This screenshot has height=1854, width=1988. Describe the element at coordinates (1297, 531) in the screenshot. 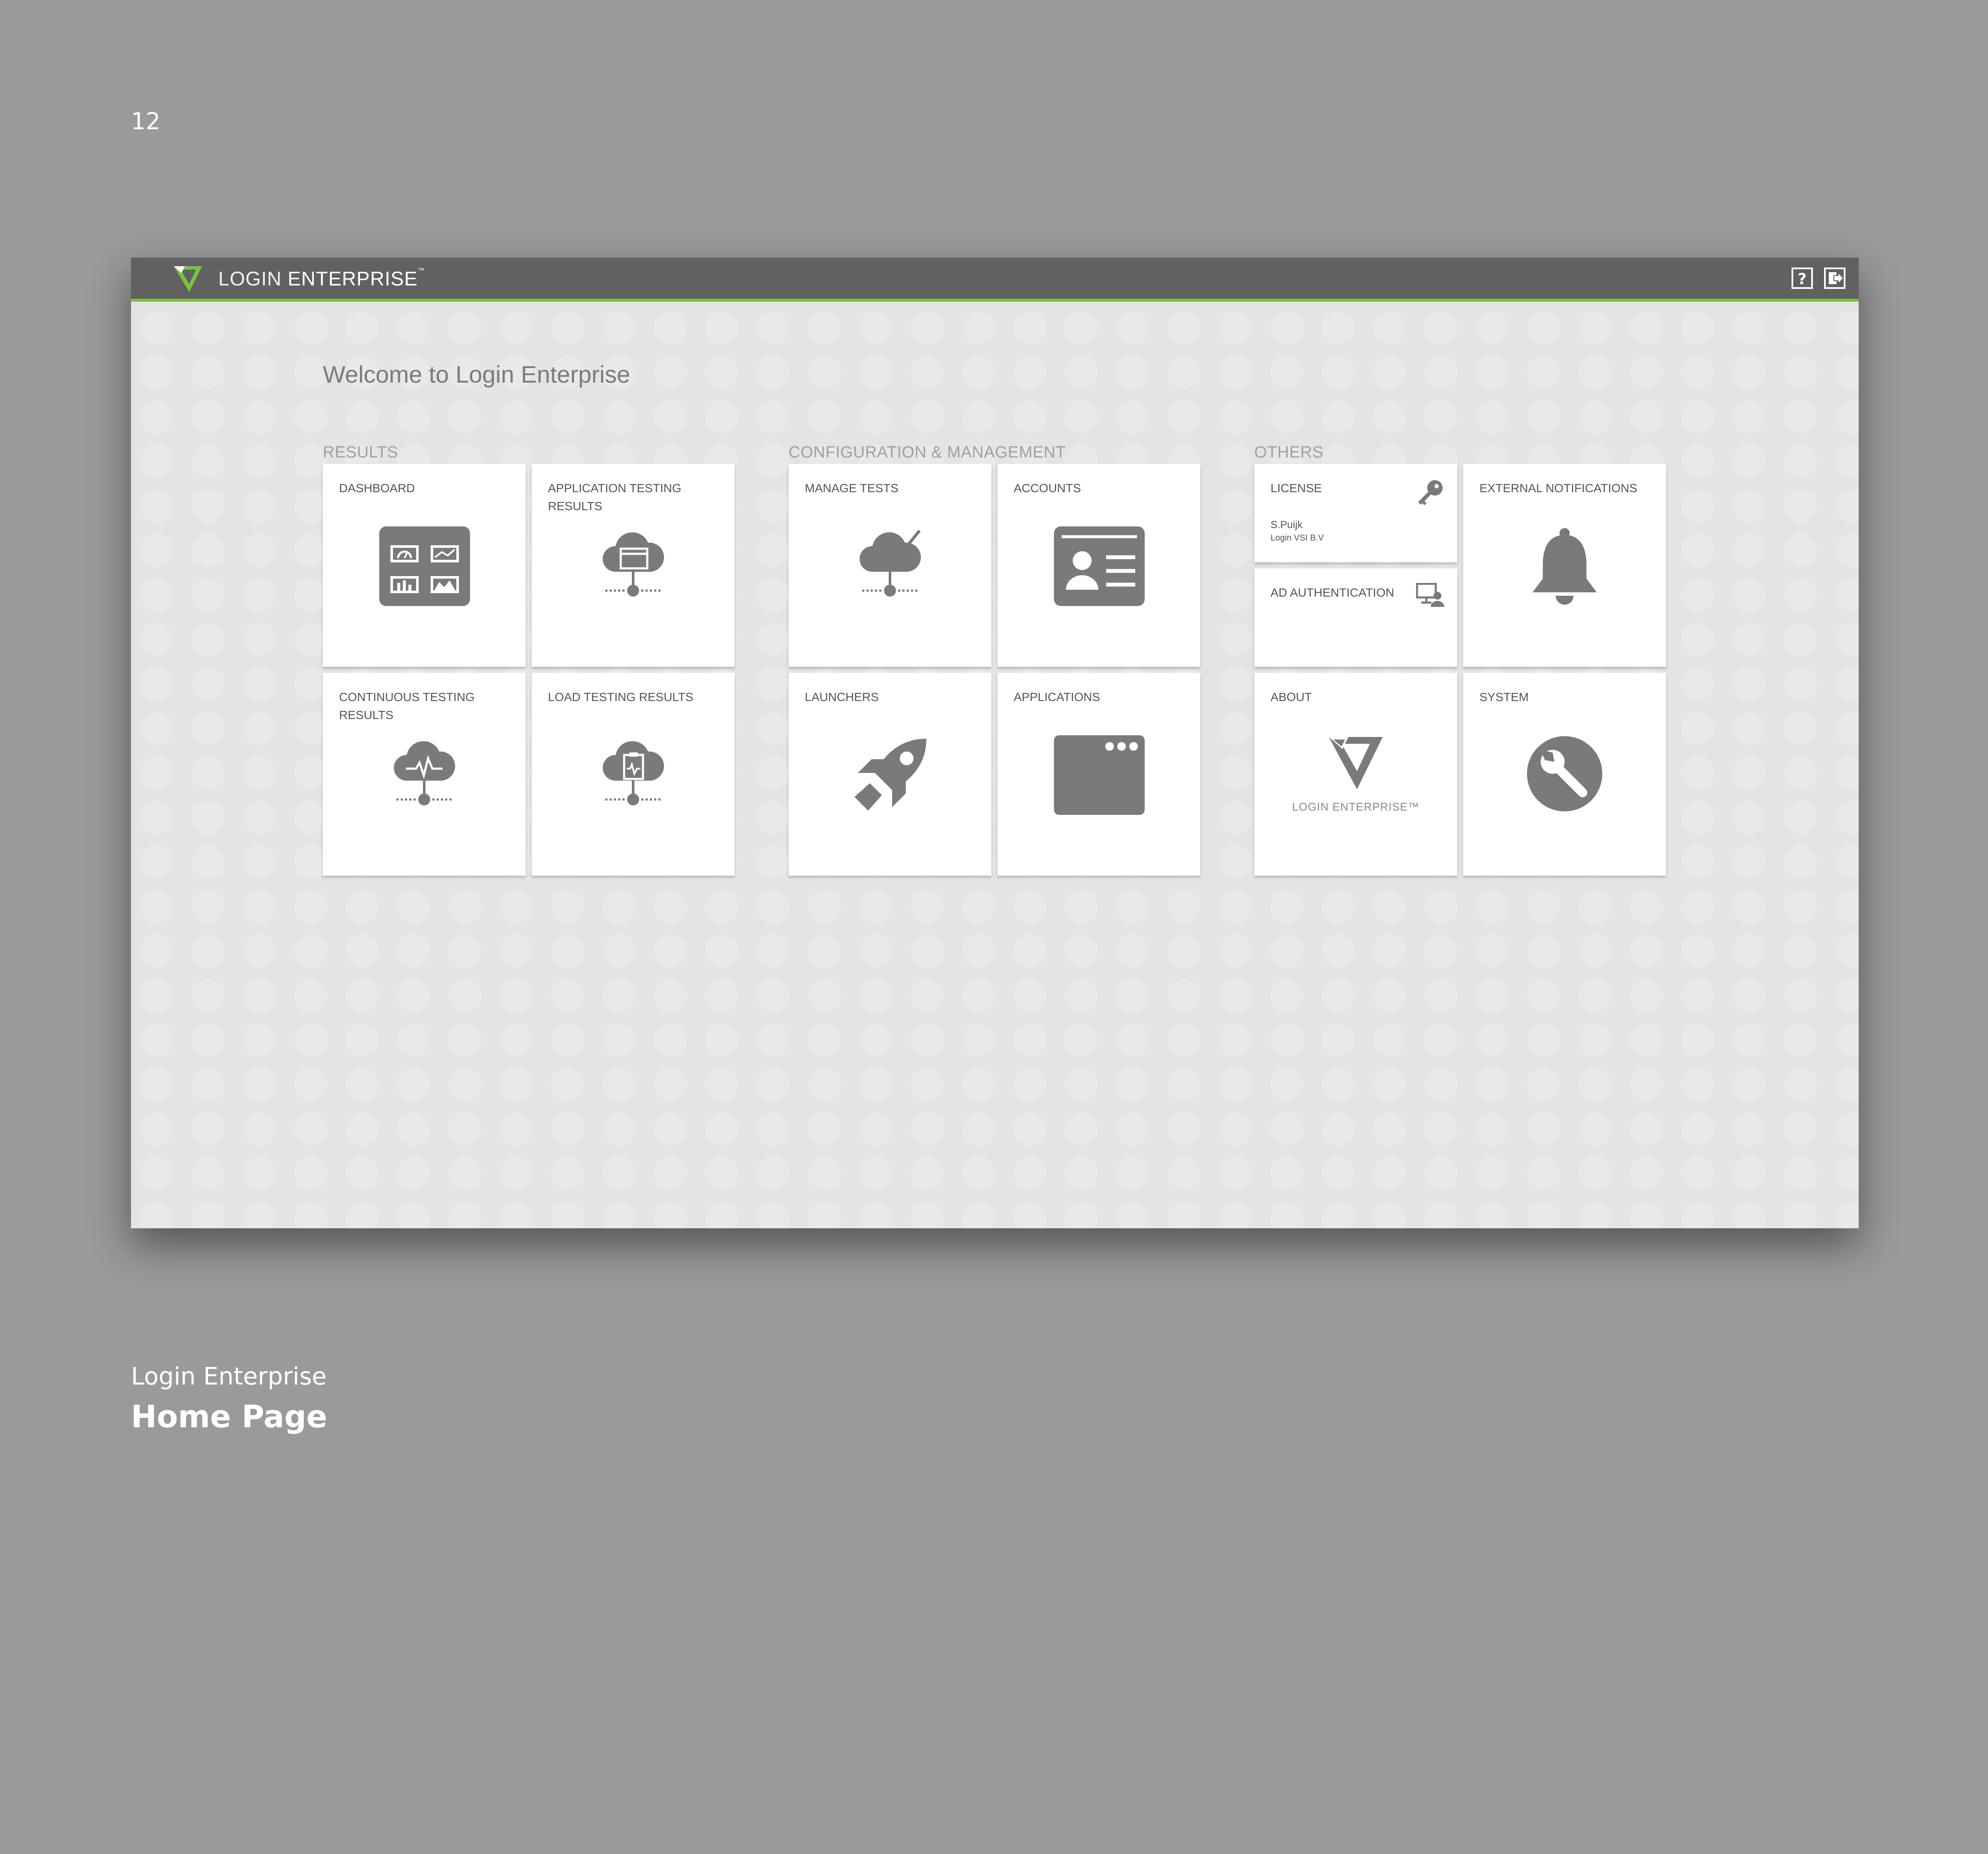

I see `license-details: S.Puijk Login VSI B.V` at that location.